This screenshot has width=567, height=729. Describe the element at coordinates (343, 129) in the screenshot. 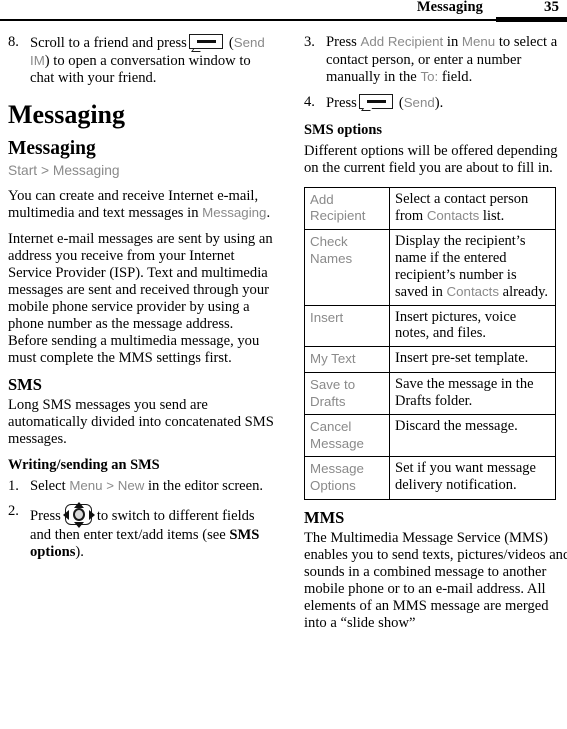

I see `subsubsection-title-sms-options: SMS options` at that location.